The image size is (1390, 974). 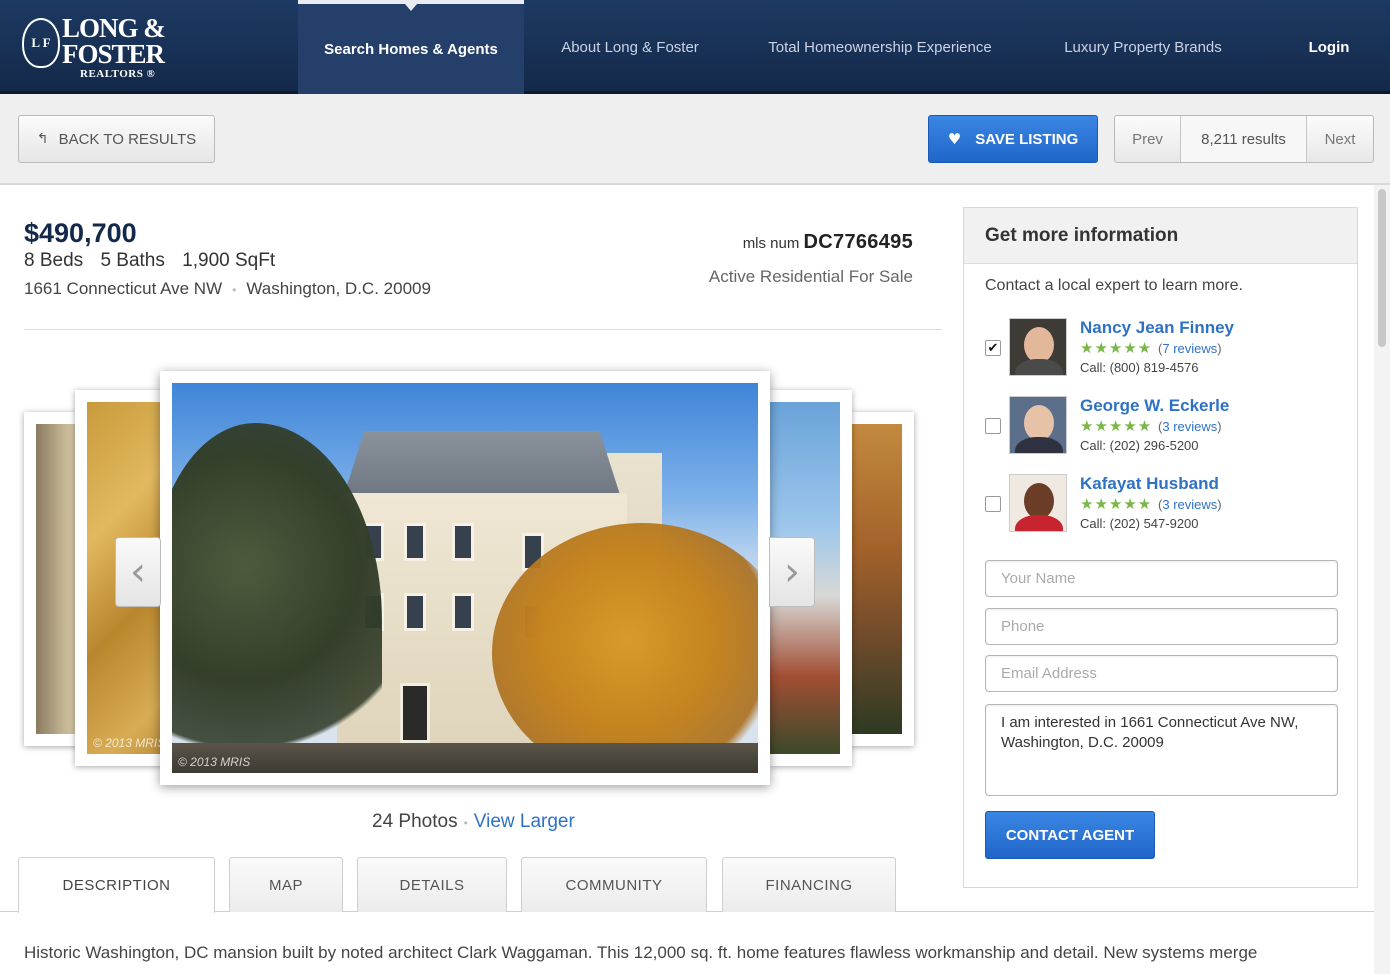 I want to click on gallery-thumbnail-far-right, so click(x=882, y=579).